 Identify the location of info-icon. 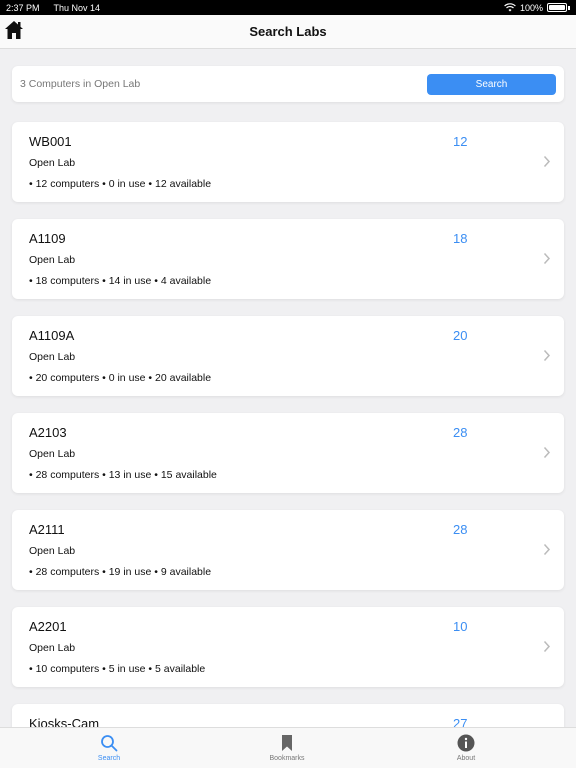
(466, 743).